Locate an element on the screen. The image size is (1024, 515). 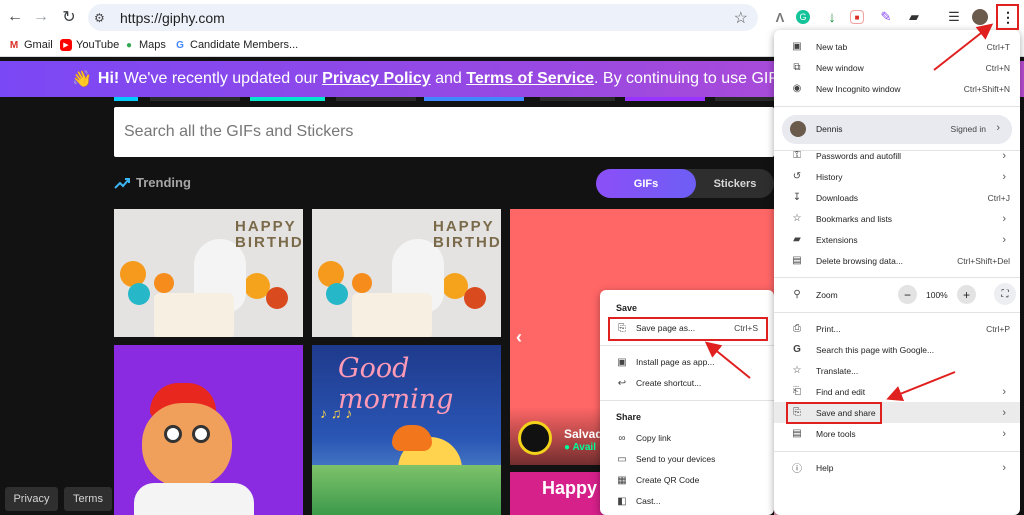
create-qr-code-item: ▦ Create QR Code is located at coordinates (687, 480).